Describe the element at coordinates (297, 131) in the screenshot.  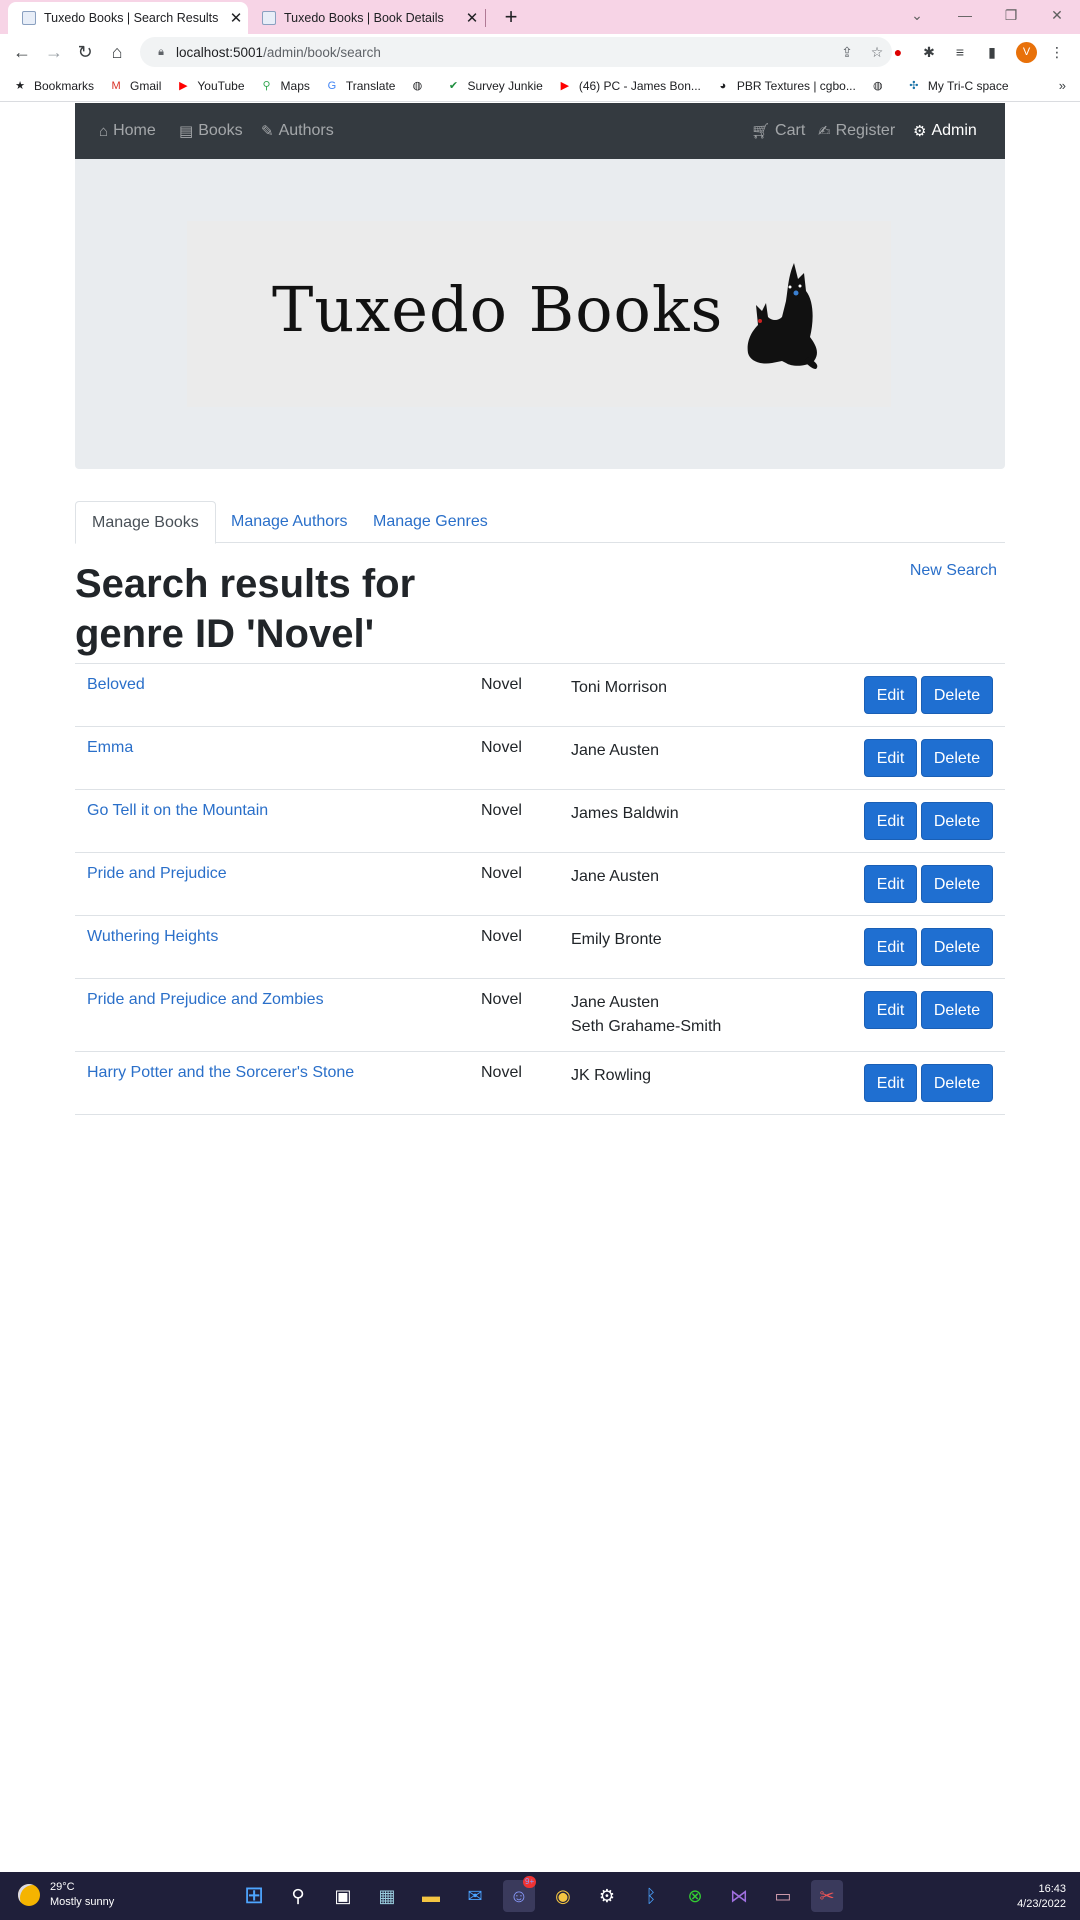
I see `nav-authors: ✎ Authors` at that location.